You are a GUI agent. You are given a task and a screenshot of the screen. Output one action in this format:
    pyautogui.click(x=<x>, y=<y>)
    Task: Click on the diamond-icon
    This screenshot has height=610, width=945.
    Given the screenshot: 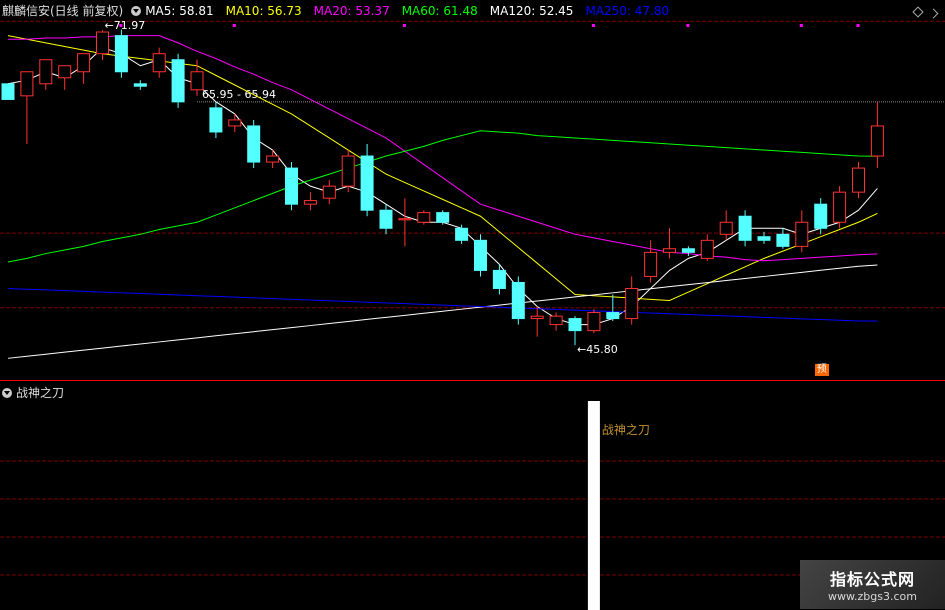 What is the action you would take?
    pyautogui.click(x=918, y=12)
    